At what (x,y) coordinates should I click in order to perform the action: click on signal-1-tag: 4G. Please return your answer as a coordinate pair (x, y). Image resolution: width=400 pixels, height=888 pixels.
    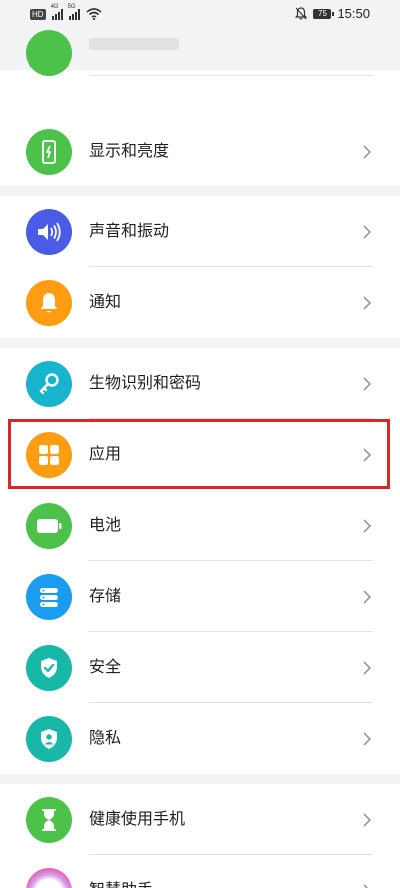
    Looking at the image, I should click on (54, 6).